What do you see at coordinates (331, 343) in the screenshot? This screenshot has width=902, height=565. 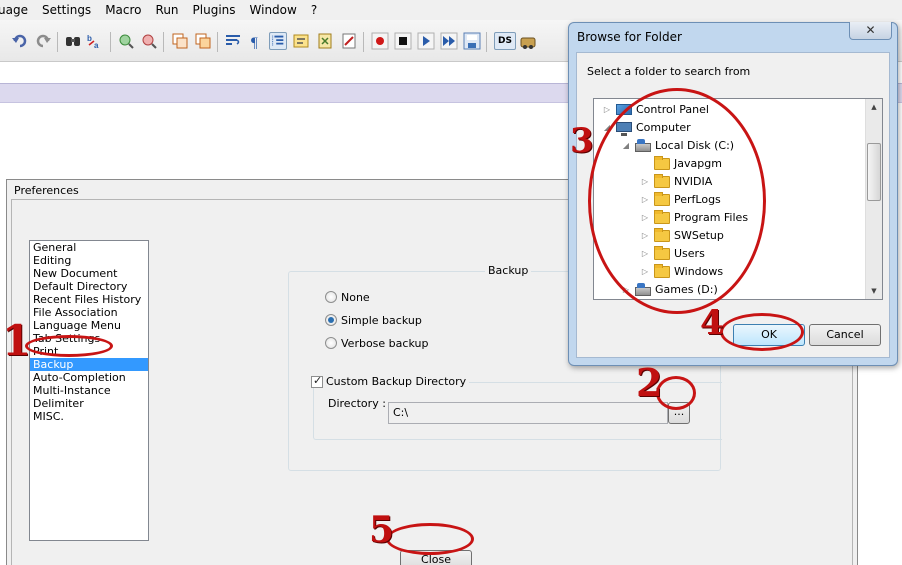 I see `radio-verbose-backup` at bounding box center [331, 343].